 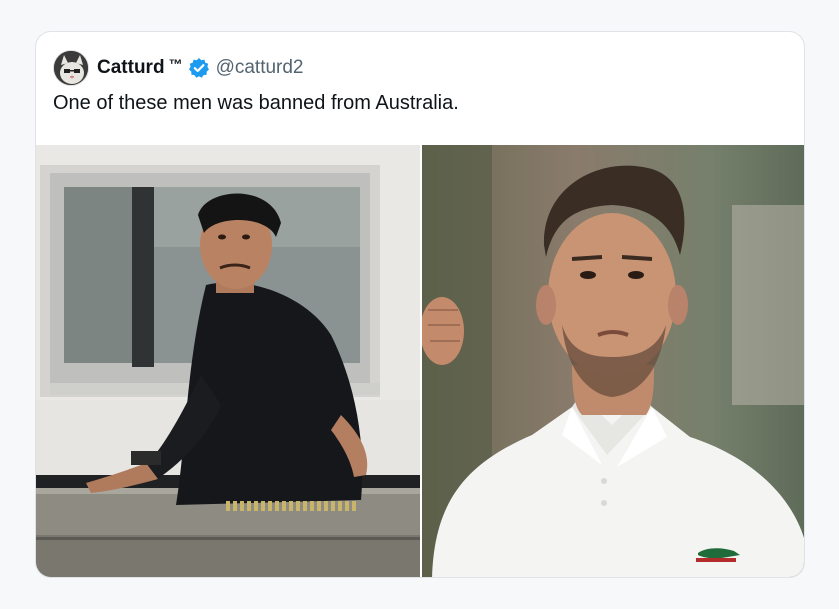 I want to click on trademark-symbol: ™, so click(x=175, y=64).